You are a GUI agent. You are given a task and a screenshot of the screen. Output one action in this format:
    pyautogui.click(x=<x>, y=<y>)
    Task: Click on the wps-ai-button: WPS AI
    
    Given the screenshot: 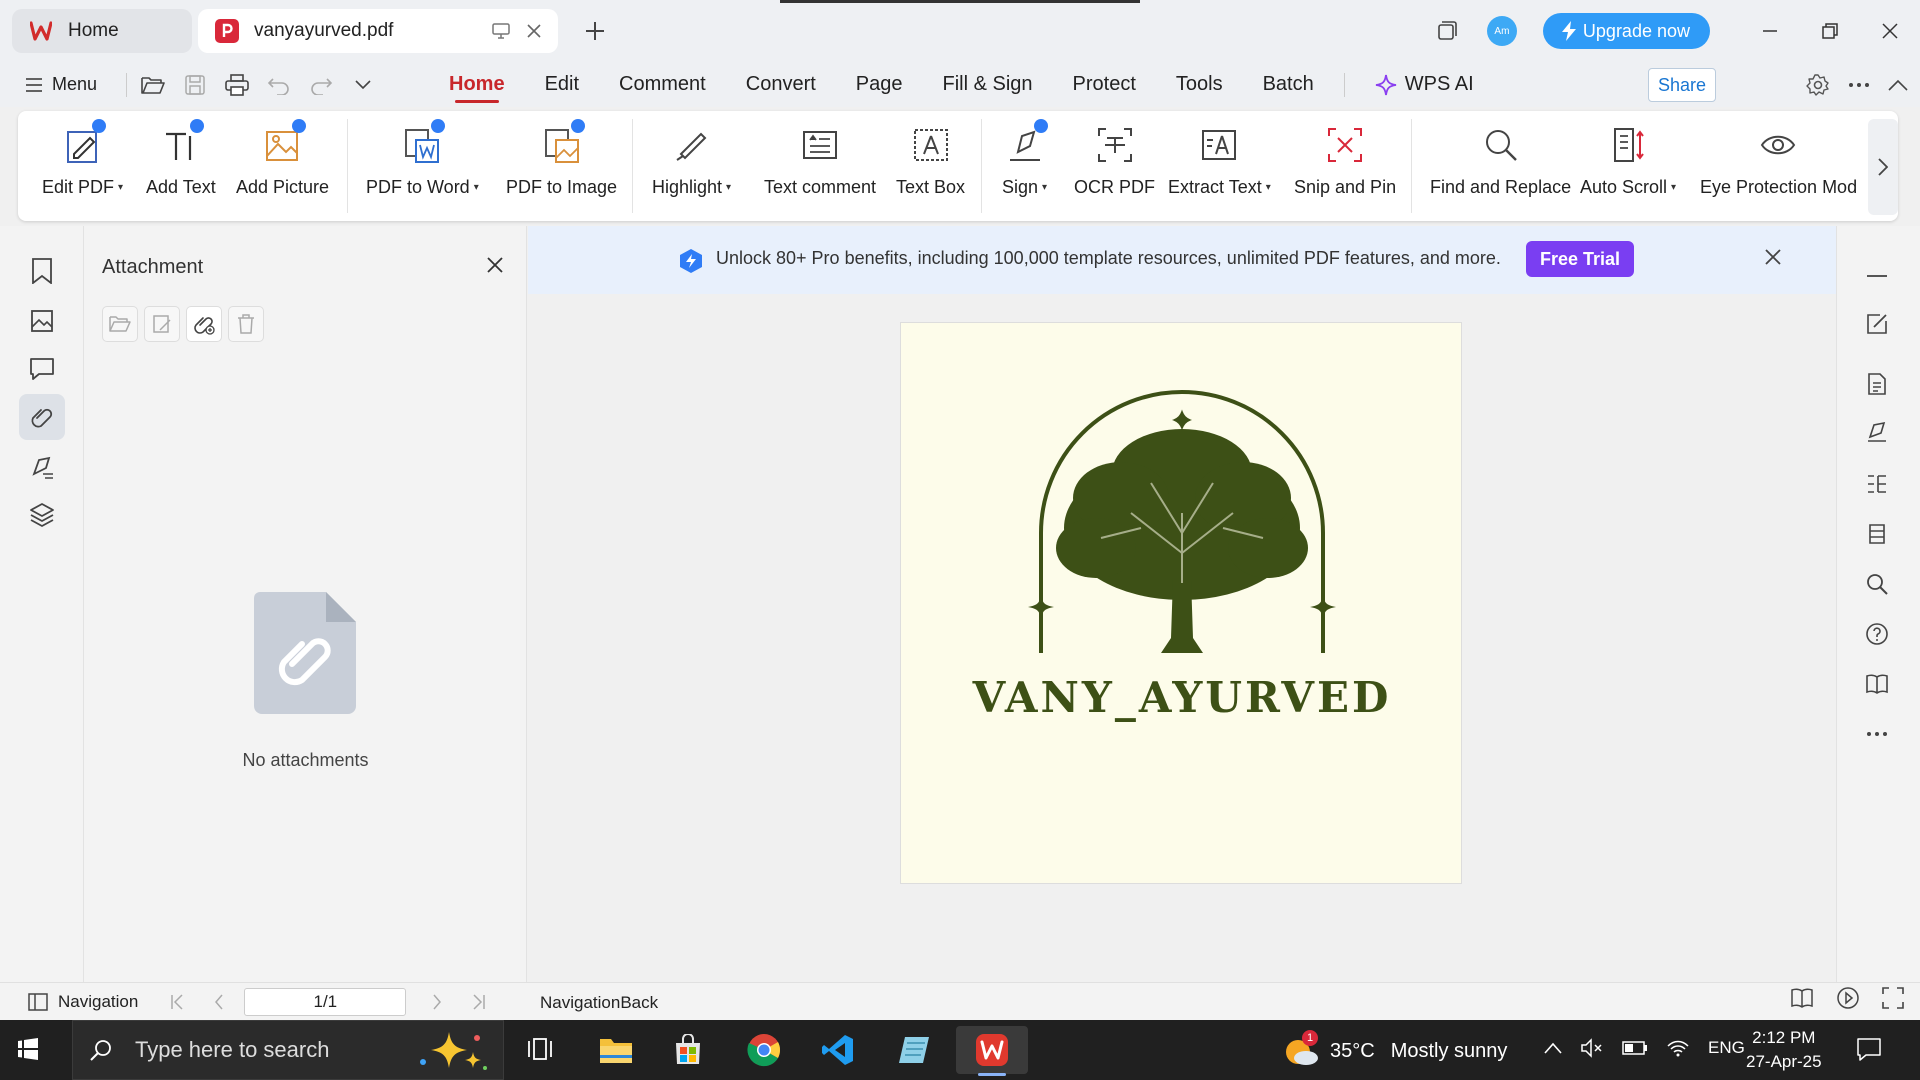 What is the action you would take?
    pyautogui.click(x=1424, y=84)
    